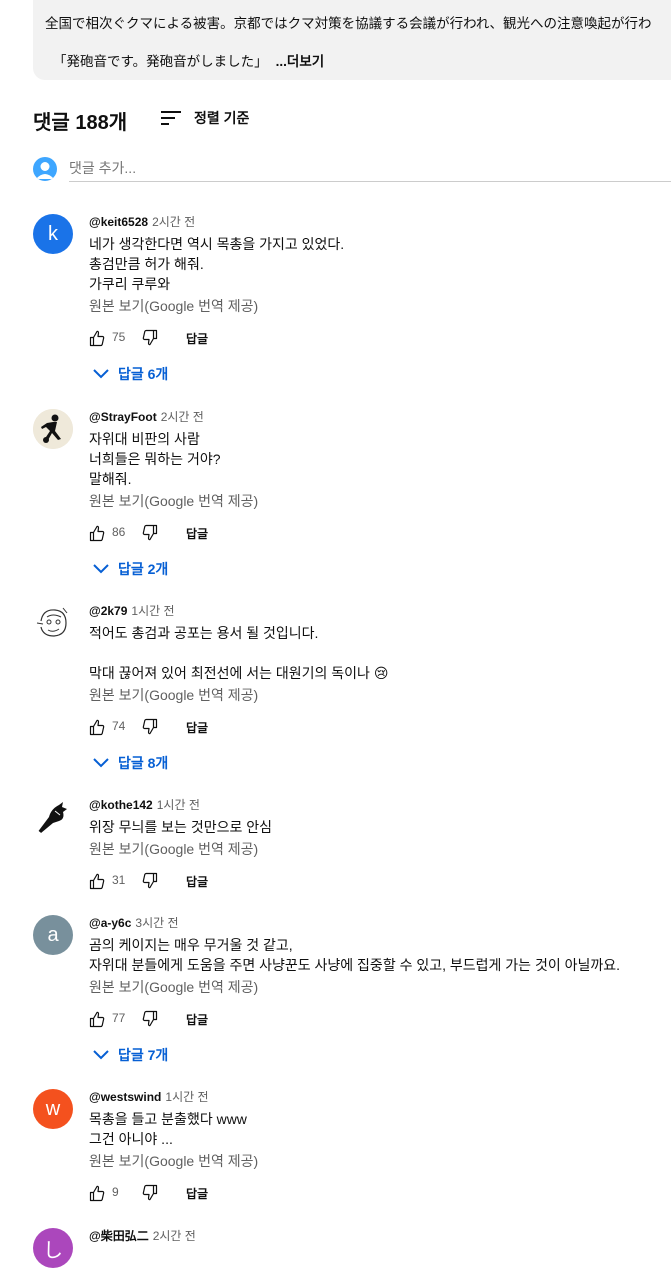 The image size is (671, 1268). I want to click on like-count: 74, so click(119, 726).